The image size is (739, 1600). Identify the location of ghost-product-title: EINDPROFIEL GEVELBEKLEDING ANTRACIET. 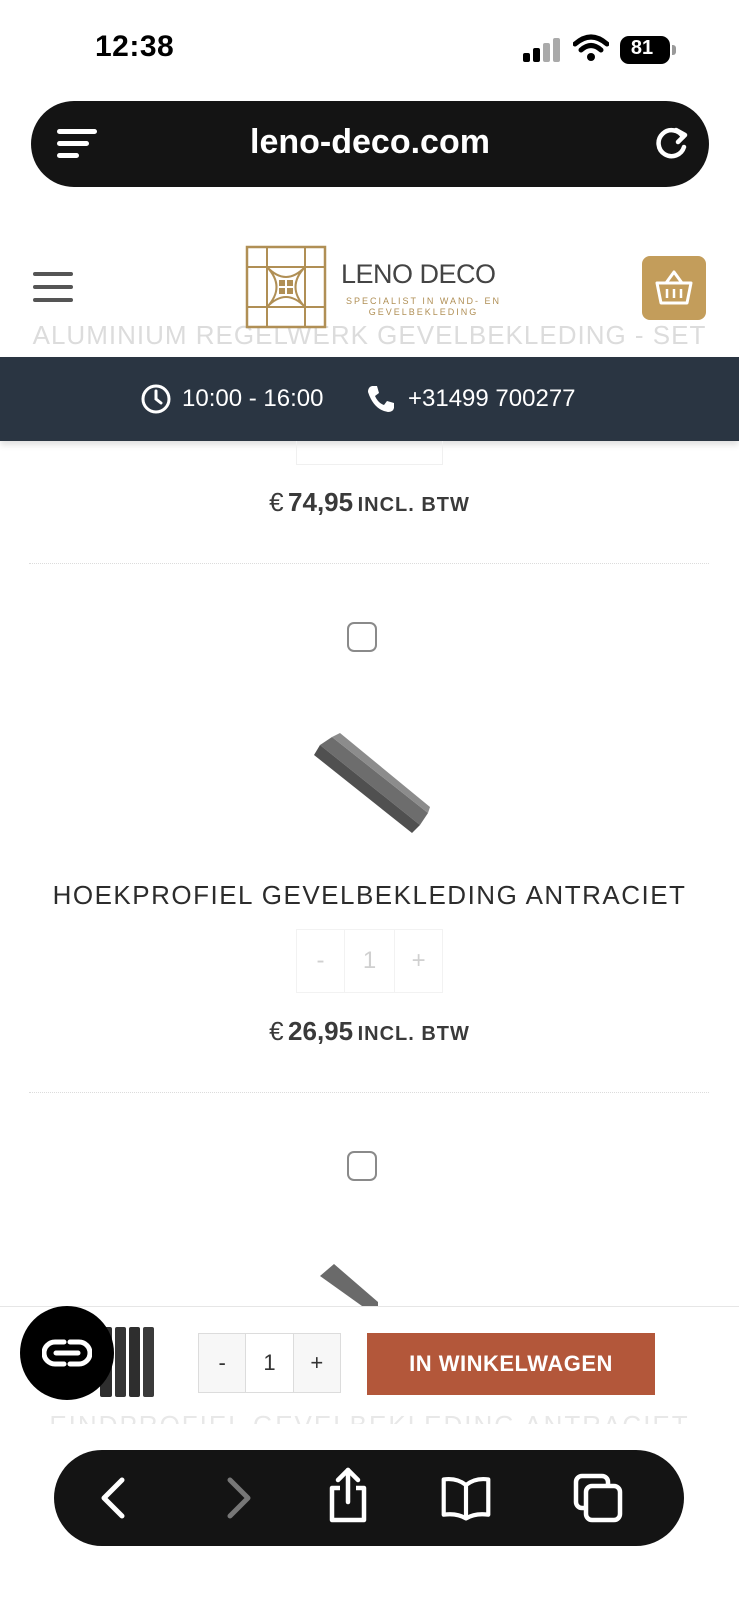
(369, 1417).